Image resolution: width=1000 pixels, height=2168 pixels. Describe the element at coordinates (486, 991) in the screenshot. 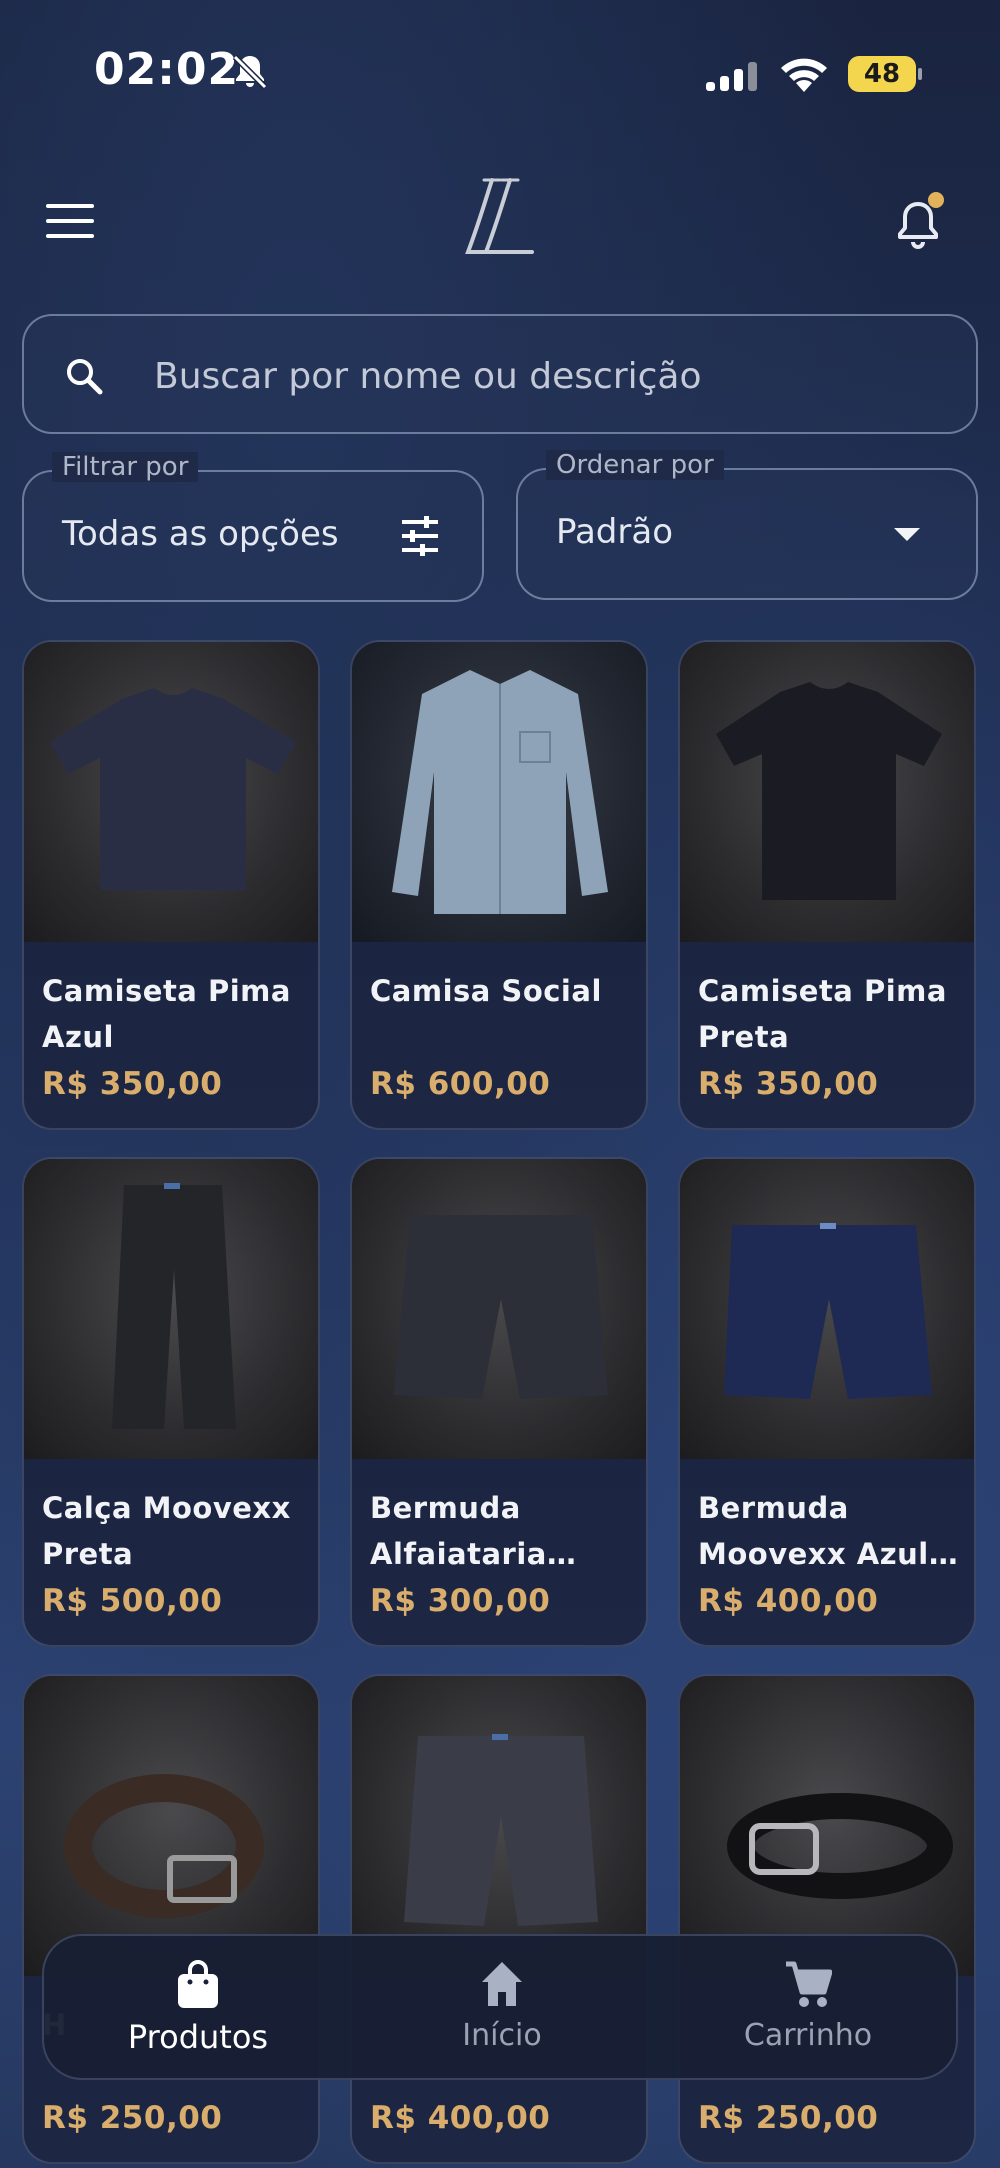

I see `product-name: Camisa Social` at that location.